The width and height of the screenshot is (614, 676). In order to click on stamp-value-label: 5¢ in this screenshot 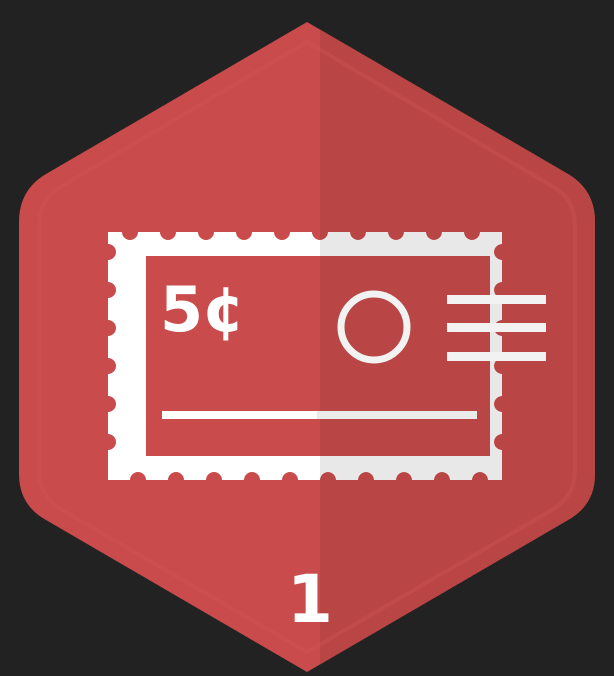, I will do `click(202, 309)`.